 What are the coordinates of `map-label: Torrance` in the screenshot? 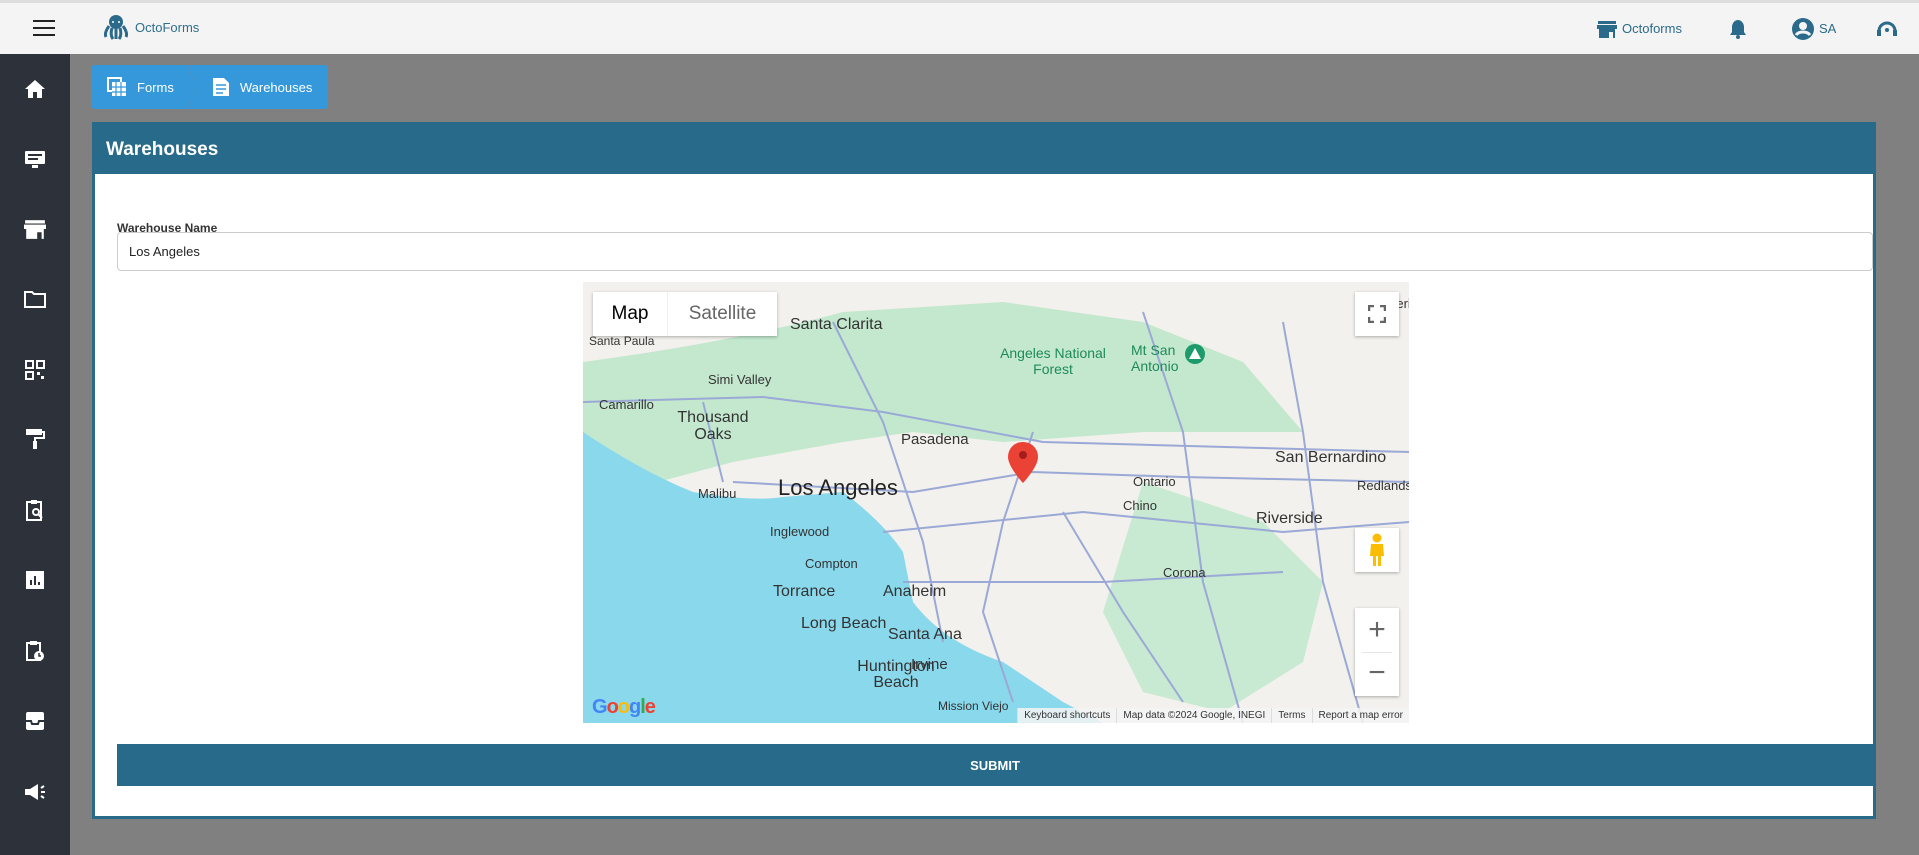 It's located at (804, 591).